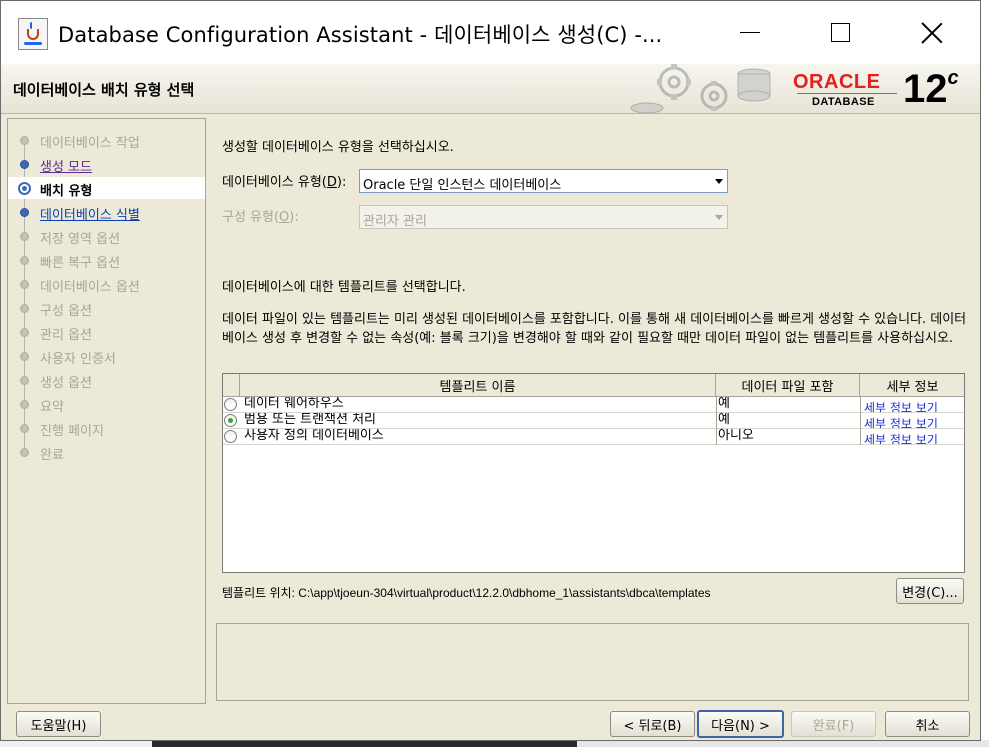 The height and width of the screenshot is (747, 989). I want to click on version-suffix: c, so click(953, 77).